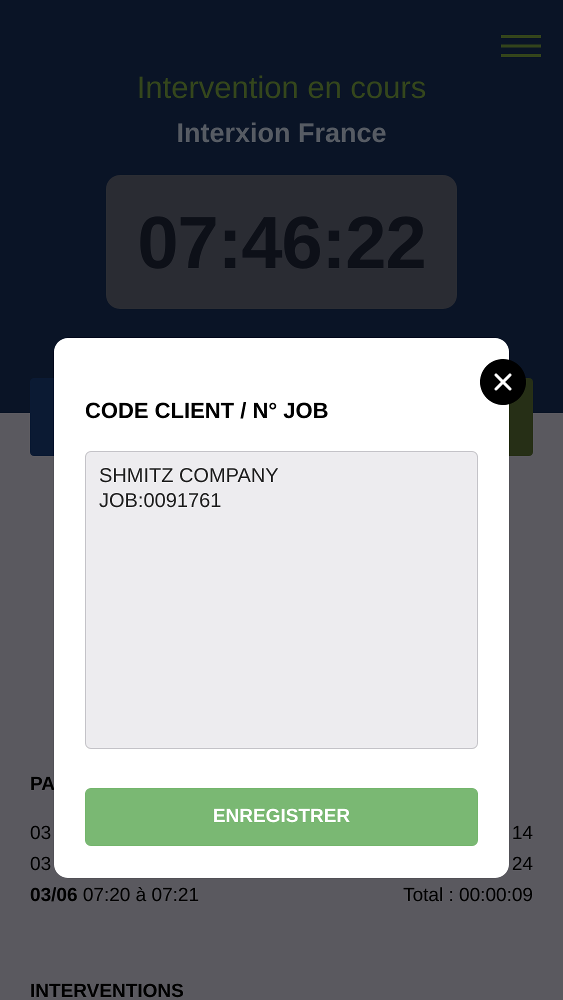 This screenshot has height=1000, width=563. Describe the element at coordinates (281, 133) in the screenshot. I see `site-name: Interxion France` at that location.